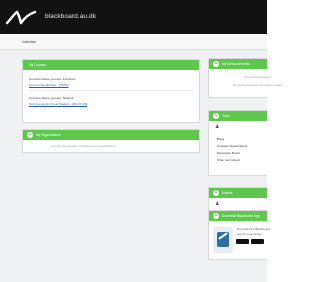  I want to click on announcement-line-2: No Announcements have been posted., so click(258, 85).